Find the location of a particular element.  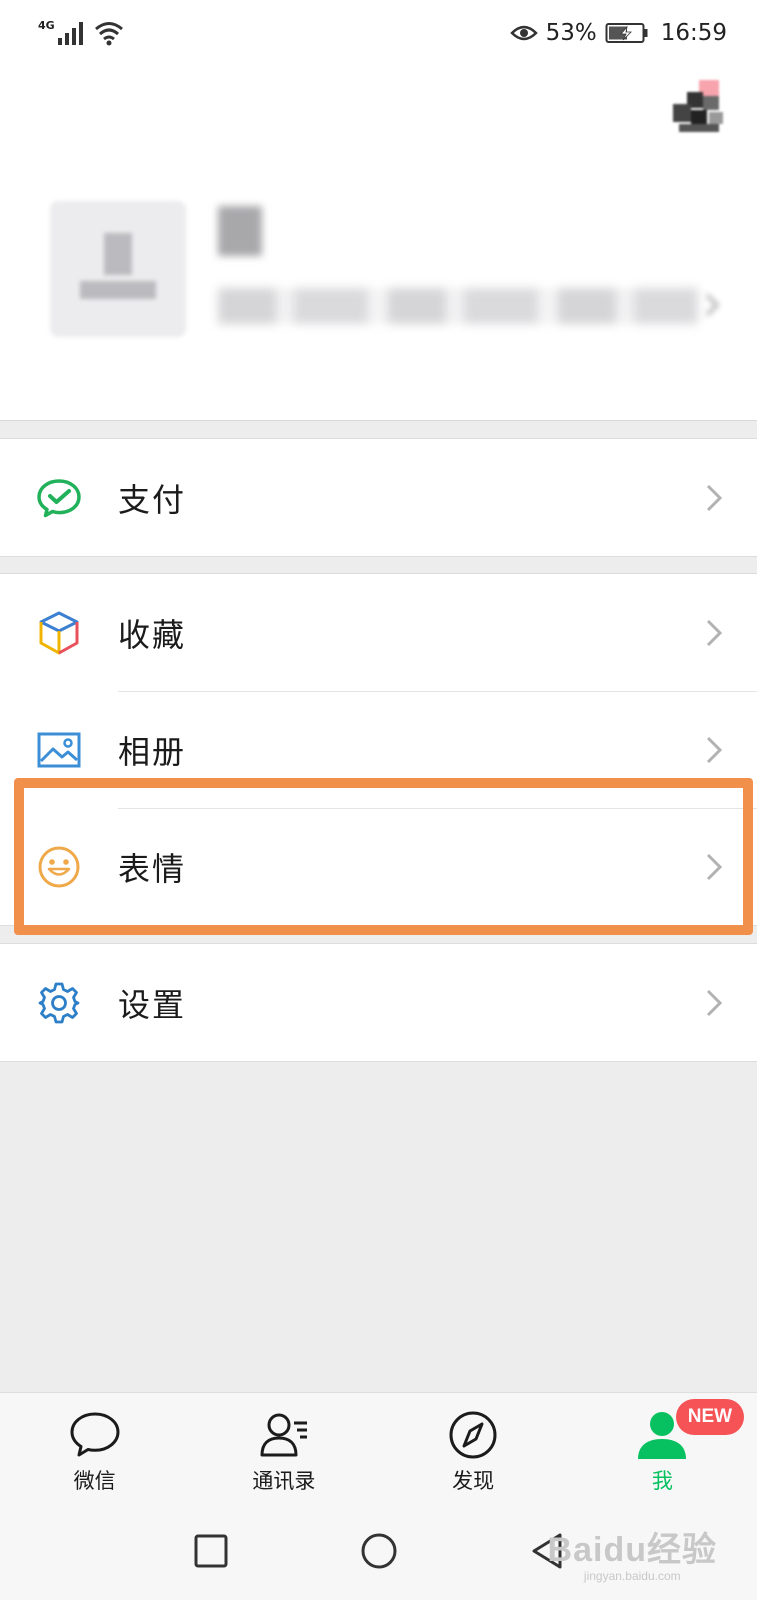

menu-row-pay: 支付 is located at coordinates (378, 497).